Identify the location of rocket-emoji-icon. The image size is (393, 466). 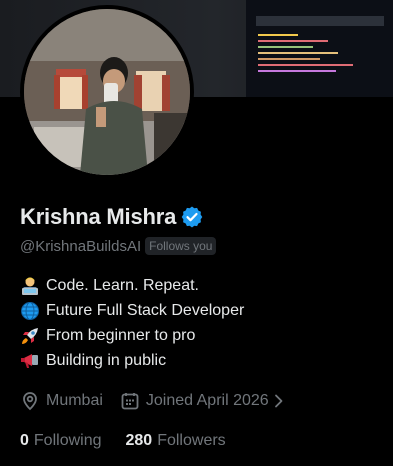
(30, 336).